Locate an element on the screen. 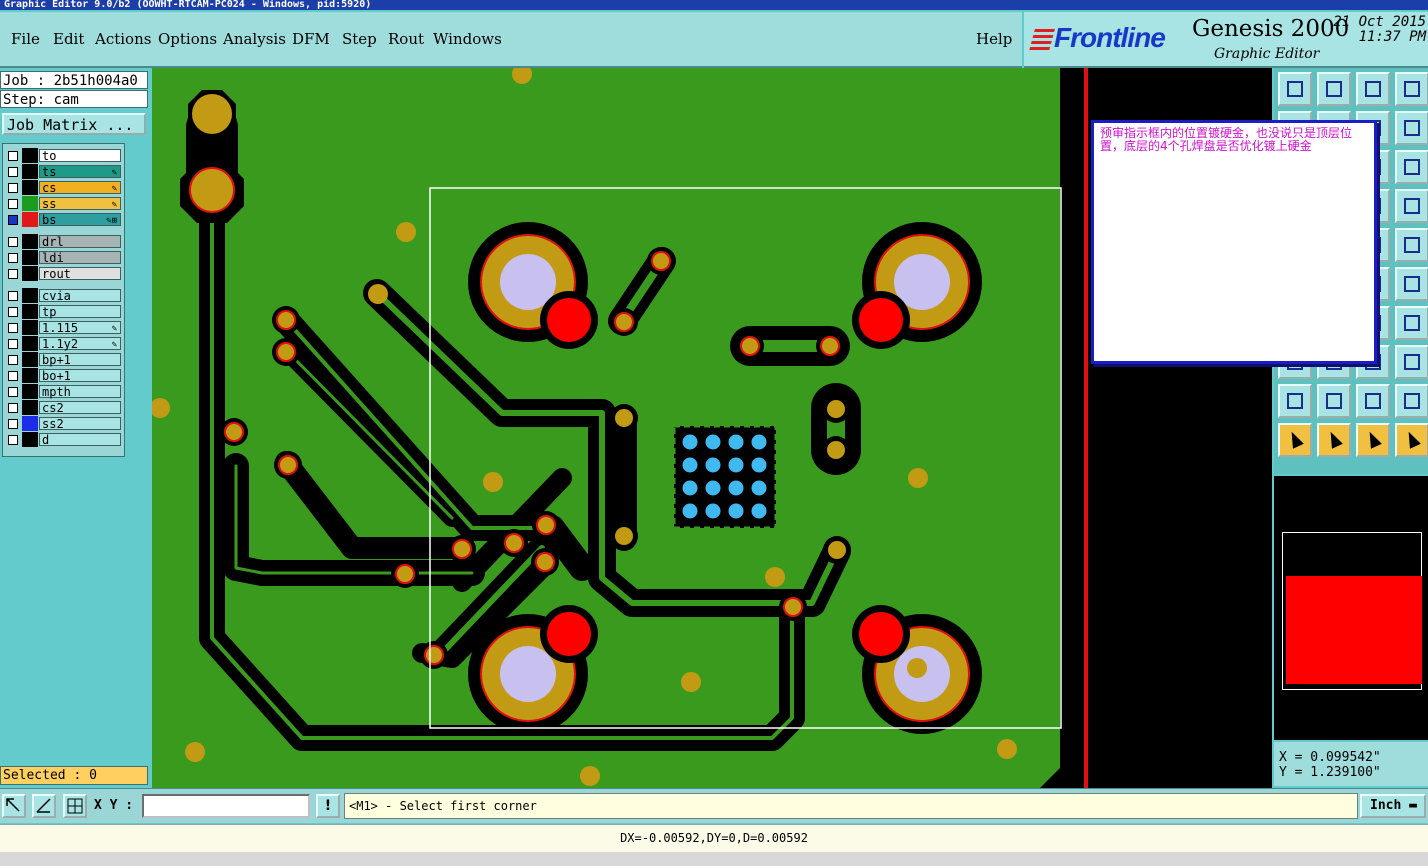 The image size is (1428, 866). menu-help: Help is located at coordinates (994, 39).